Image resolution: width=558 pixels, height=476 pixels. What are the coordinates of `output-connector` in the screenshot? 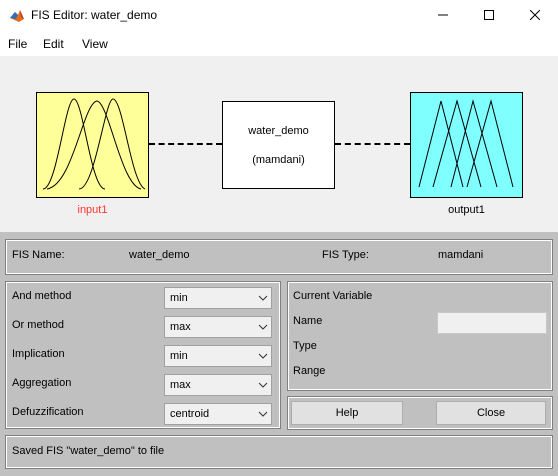 It's located at (372, 144).